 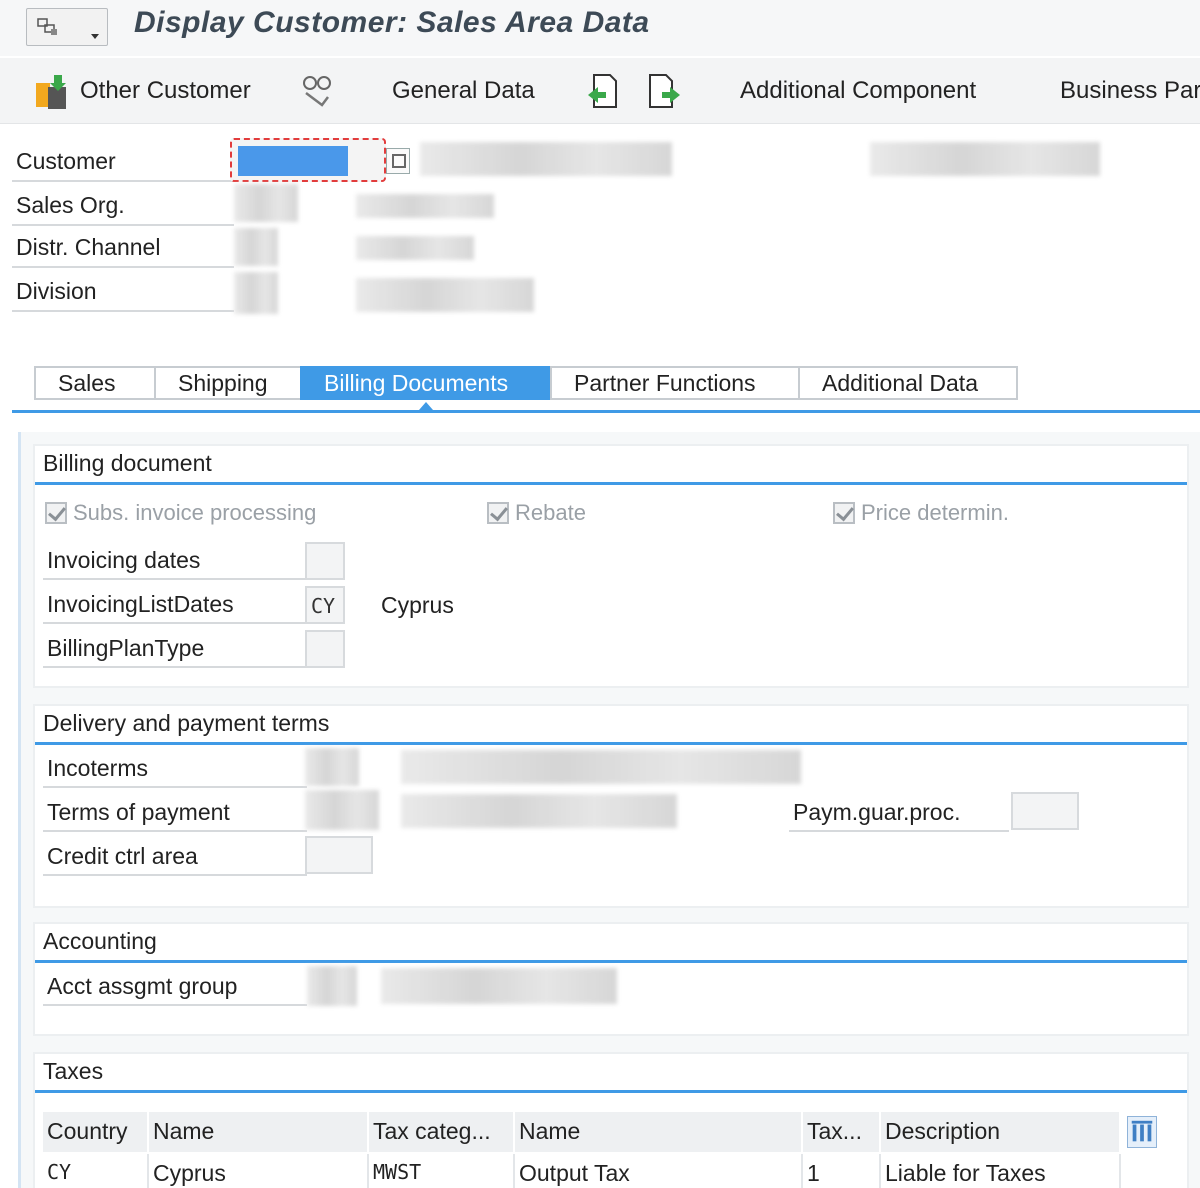 What do you see at coordinates (256, 293) in the screenshot?
I see `division-value-redacted` at bounding box center [256, 293].